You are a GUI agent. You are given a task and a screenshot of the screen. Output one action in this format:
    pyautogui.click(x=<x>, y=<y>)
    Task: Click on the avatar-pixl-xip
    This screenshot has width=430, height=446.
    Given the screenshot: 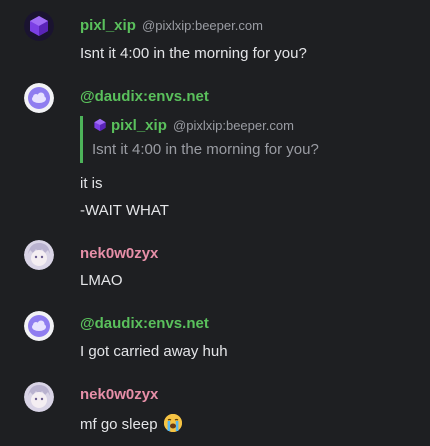 What is the action you would take?
    pyautogui.click(x=39, y=26)
    